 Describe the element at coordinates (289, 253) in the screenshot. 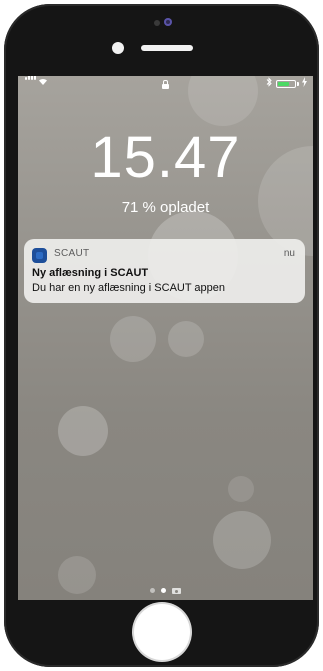

I see `notification-time: nu` at that location.